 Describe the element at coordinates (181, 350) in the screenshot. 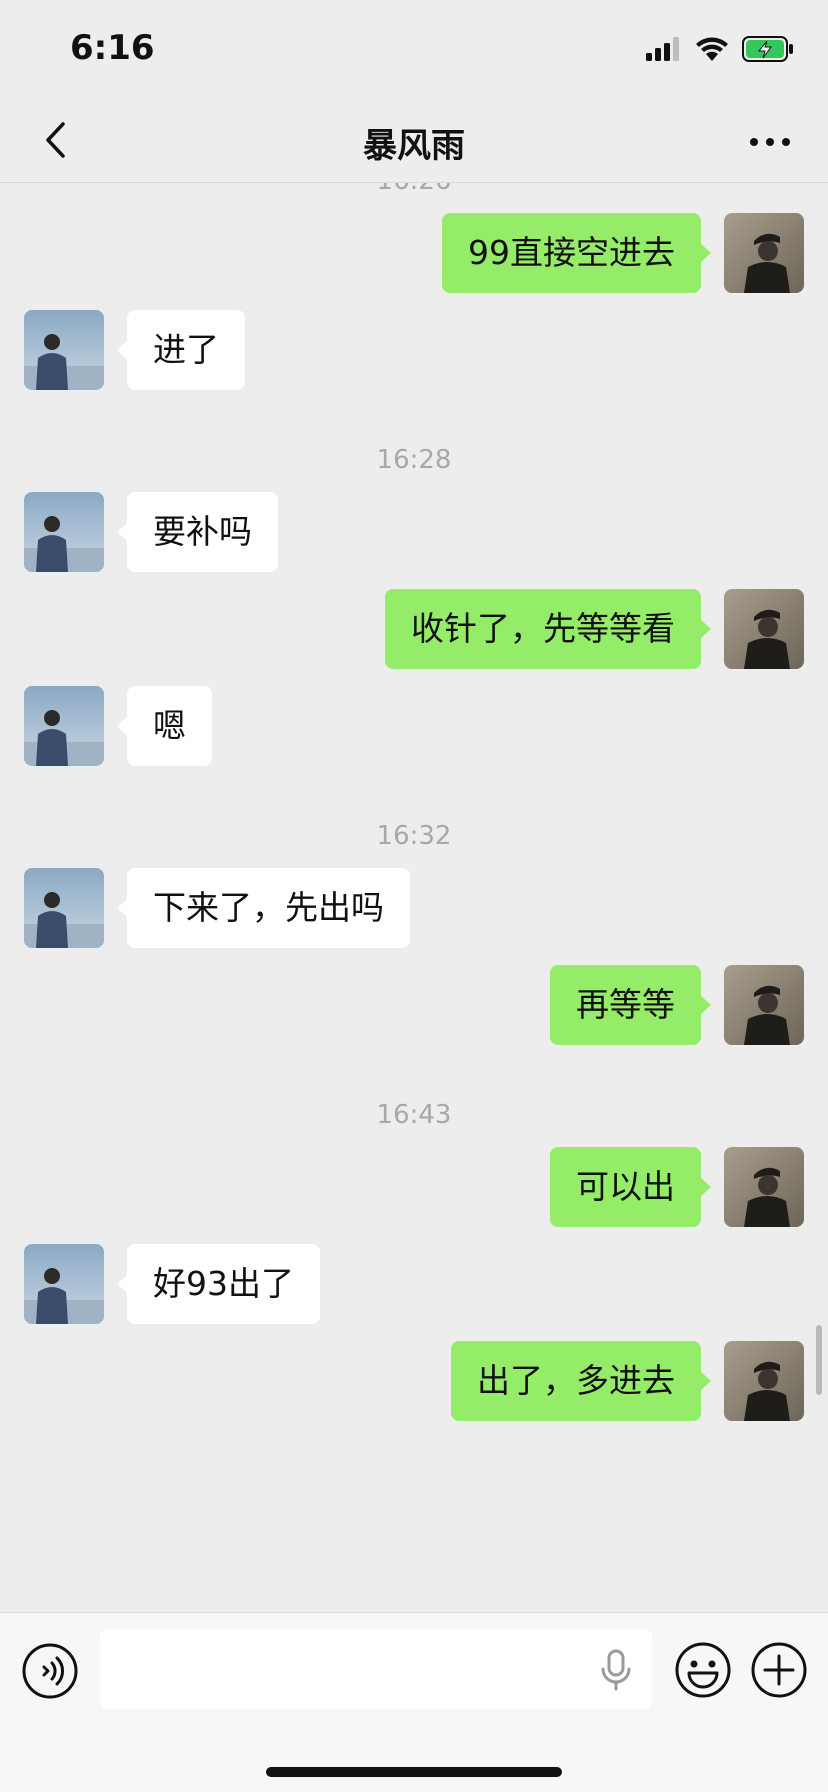

I see `received-message-bubble: 进了` at that location.